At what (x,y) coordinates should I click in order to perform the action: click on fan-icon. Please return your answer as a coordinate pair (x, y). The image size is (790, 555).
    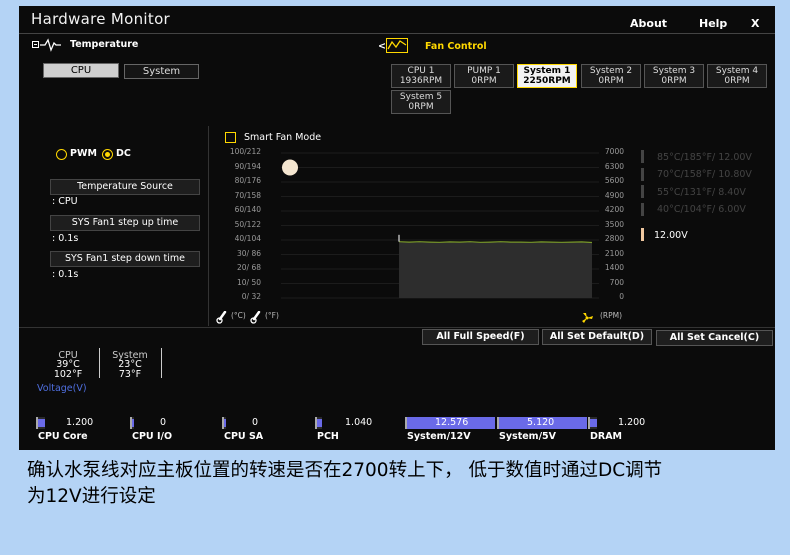
    Looking at the image, I should click on (587, 316).